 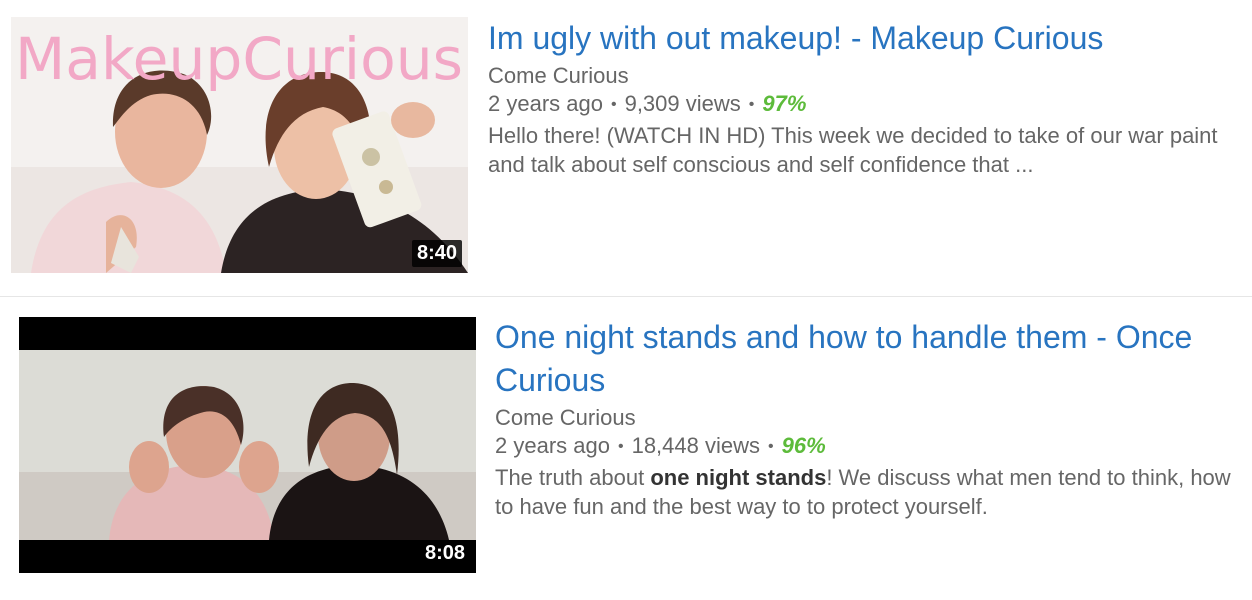 What do you see at coordinates (573, 477) in the screenshot?
I see `description-text: The truth about` at bounding box center [573, 477].